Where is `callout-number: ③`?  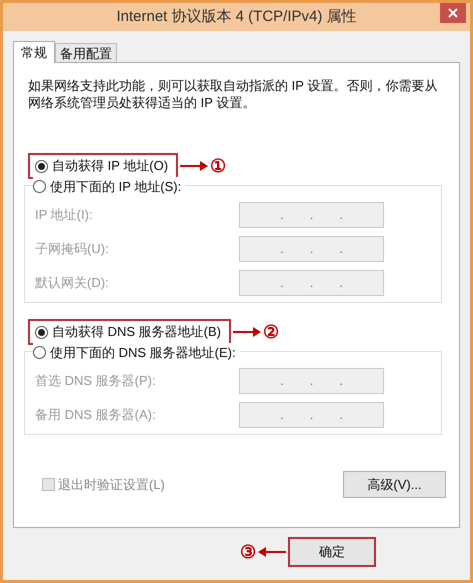 callout-number: ③ is located at coordinates (248, 552).